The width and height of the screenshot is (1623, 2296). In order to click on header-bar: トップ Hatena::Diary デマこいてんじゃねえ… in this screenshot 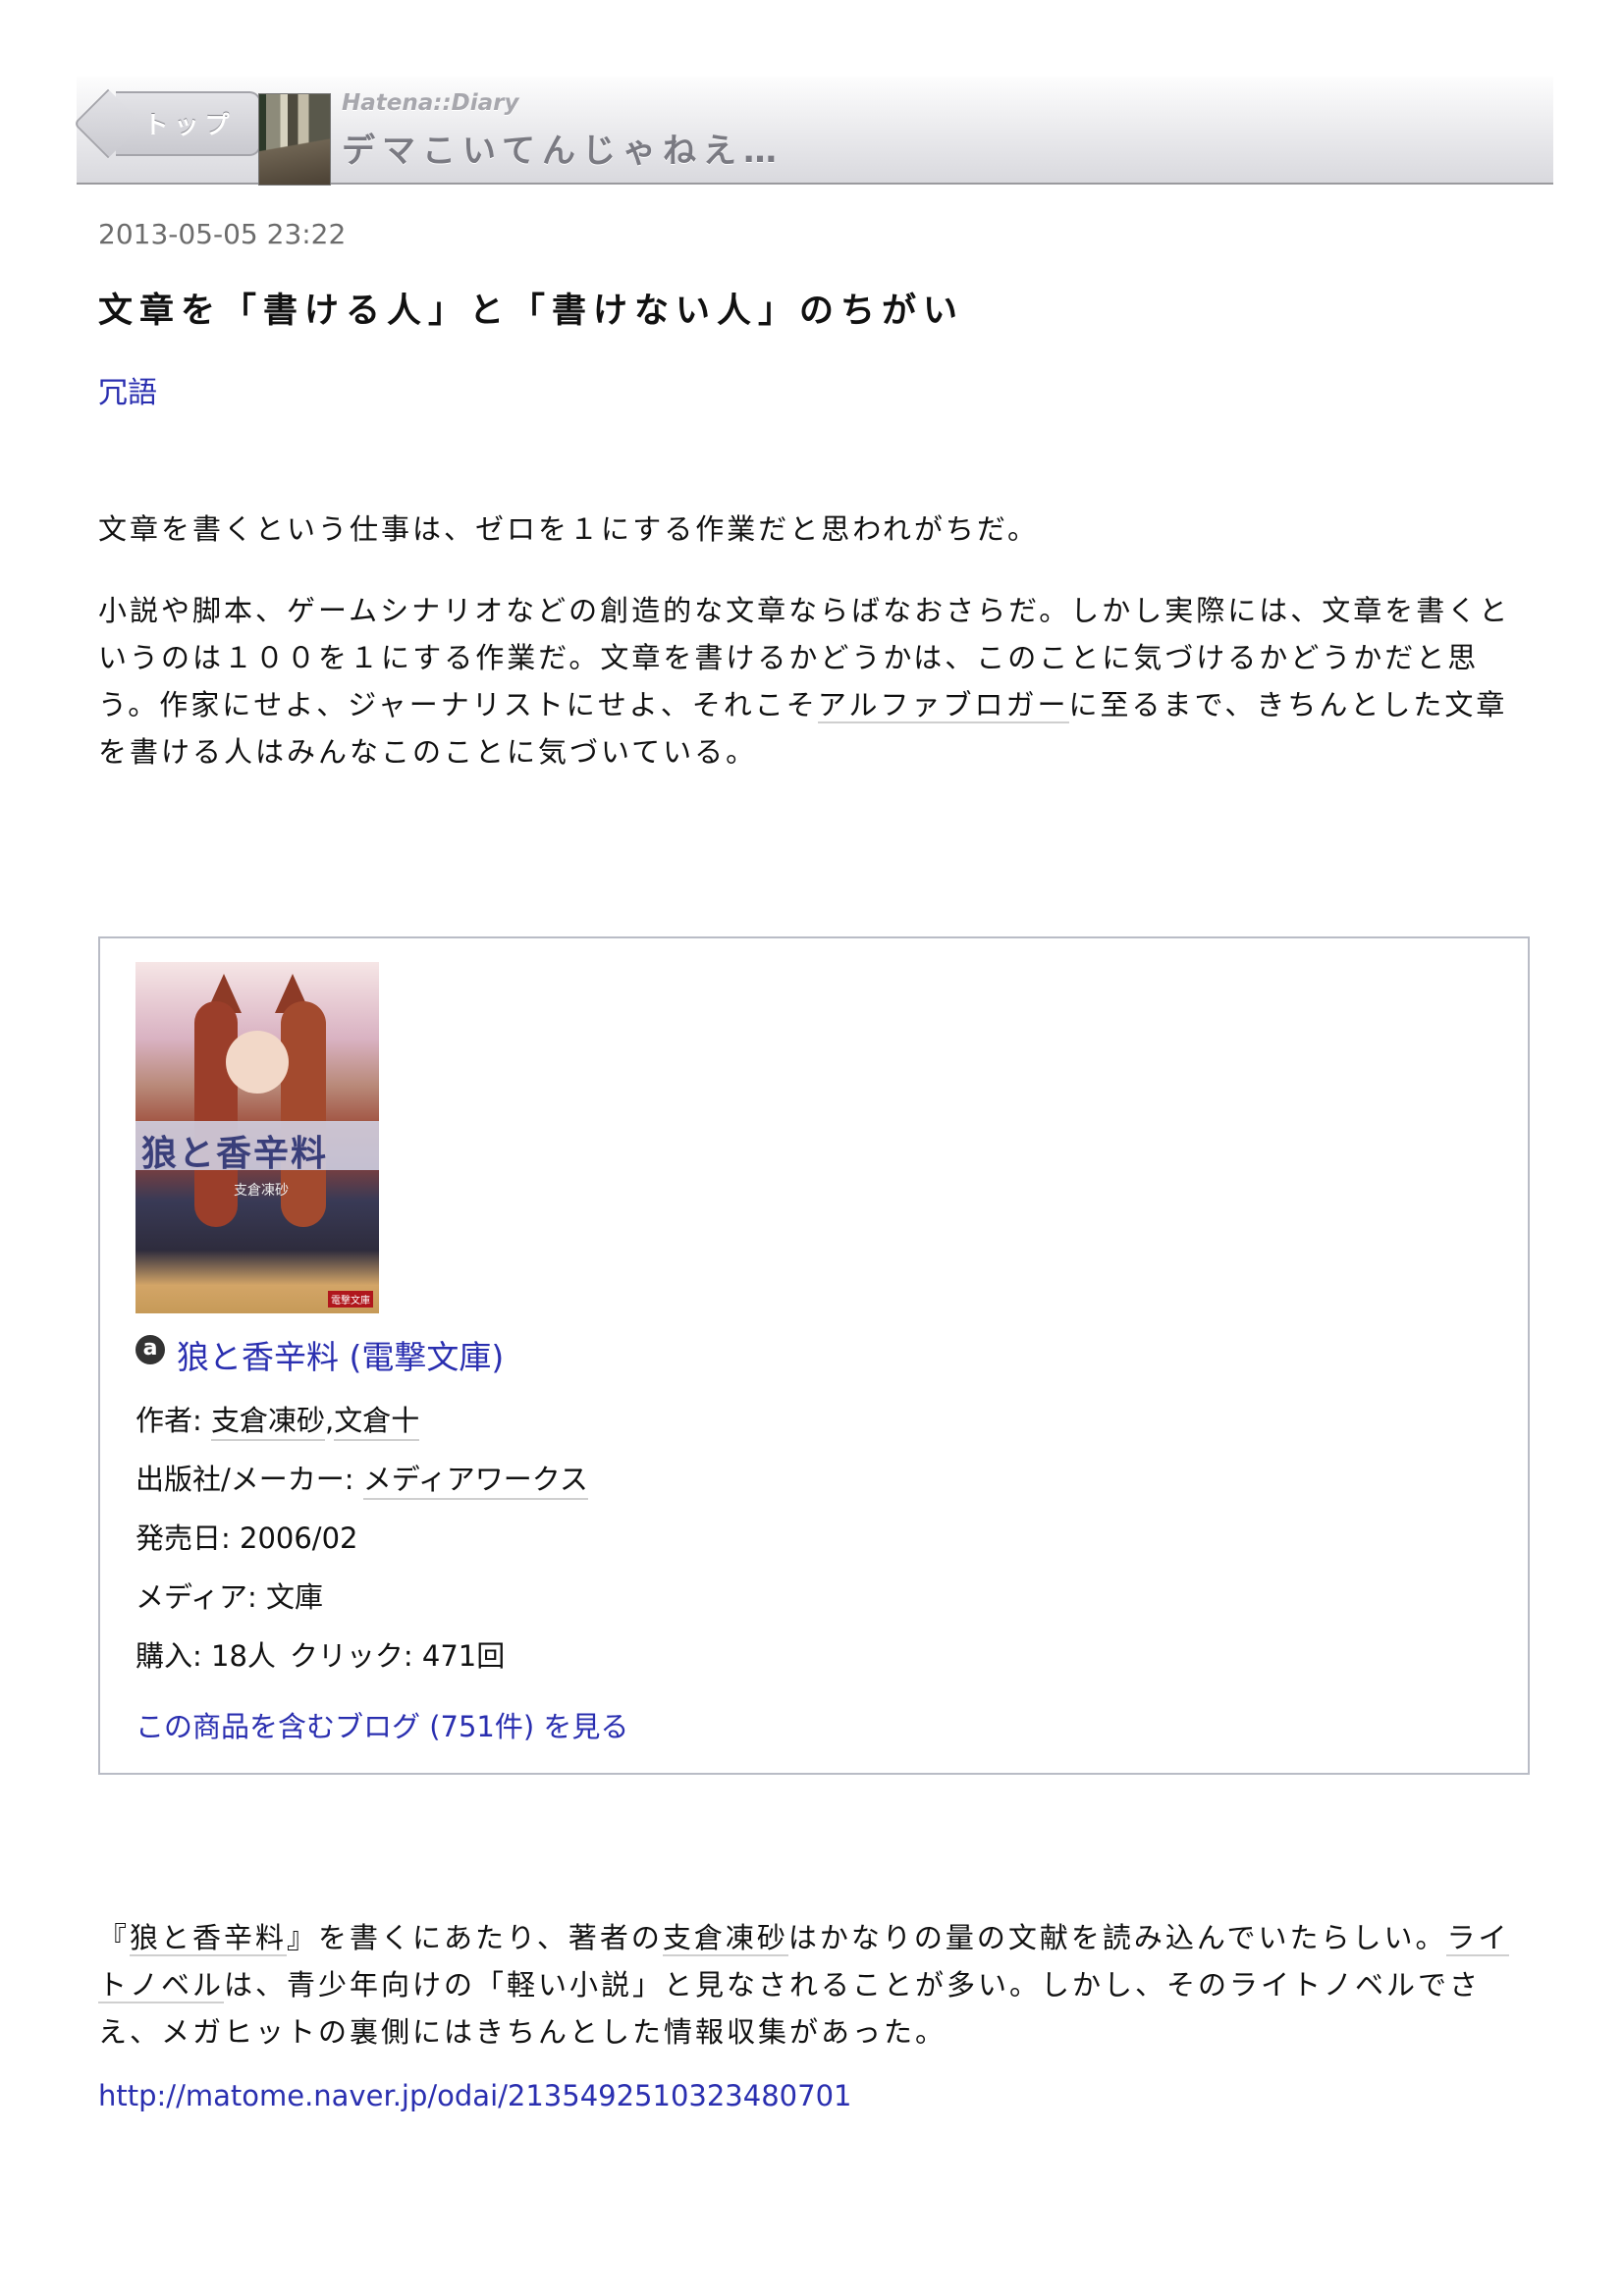, I will do `click(815, 131)`.